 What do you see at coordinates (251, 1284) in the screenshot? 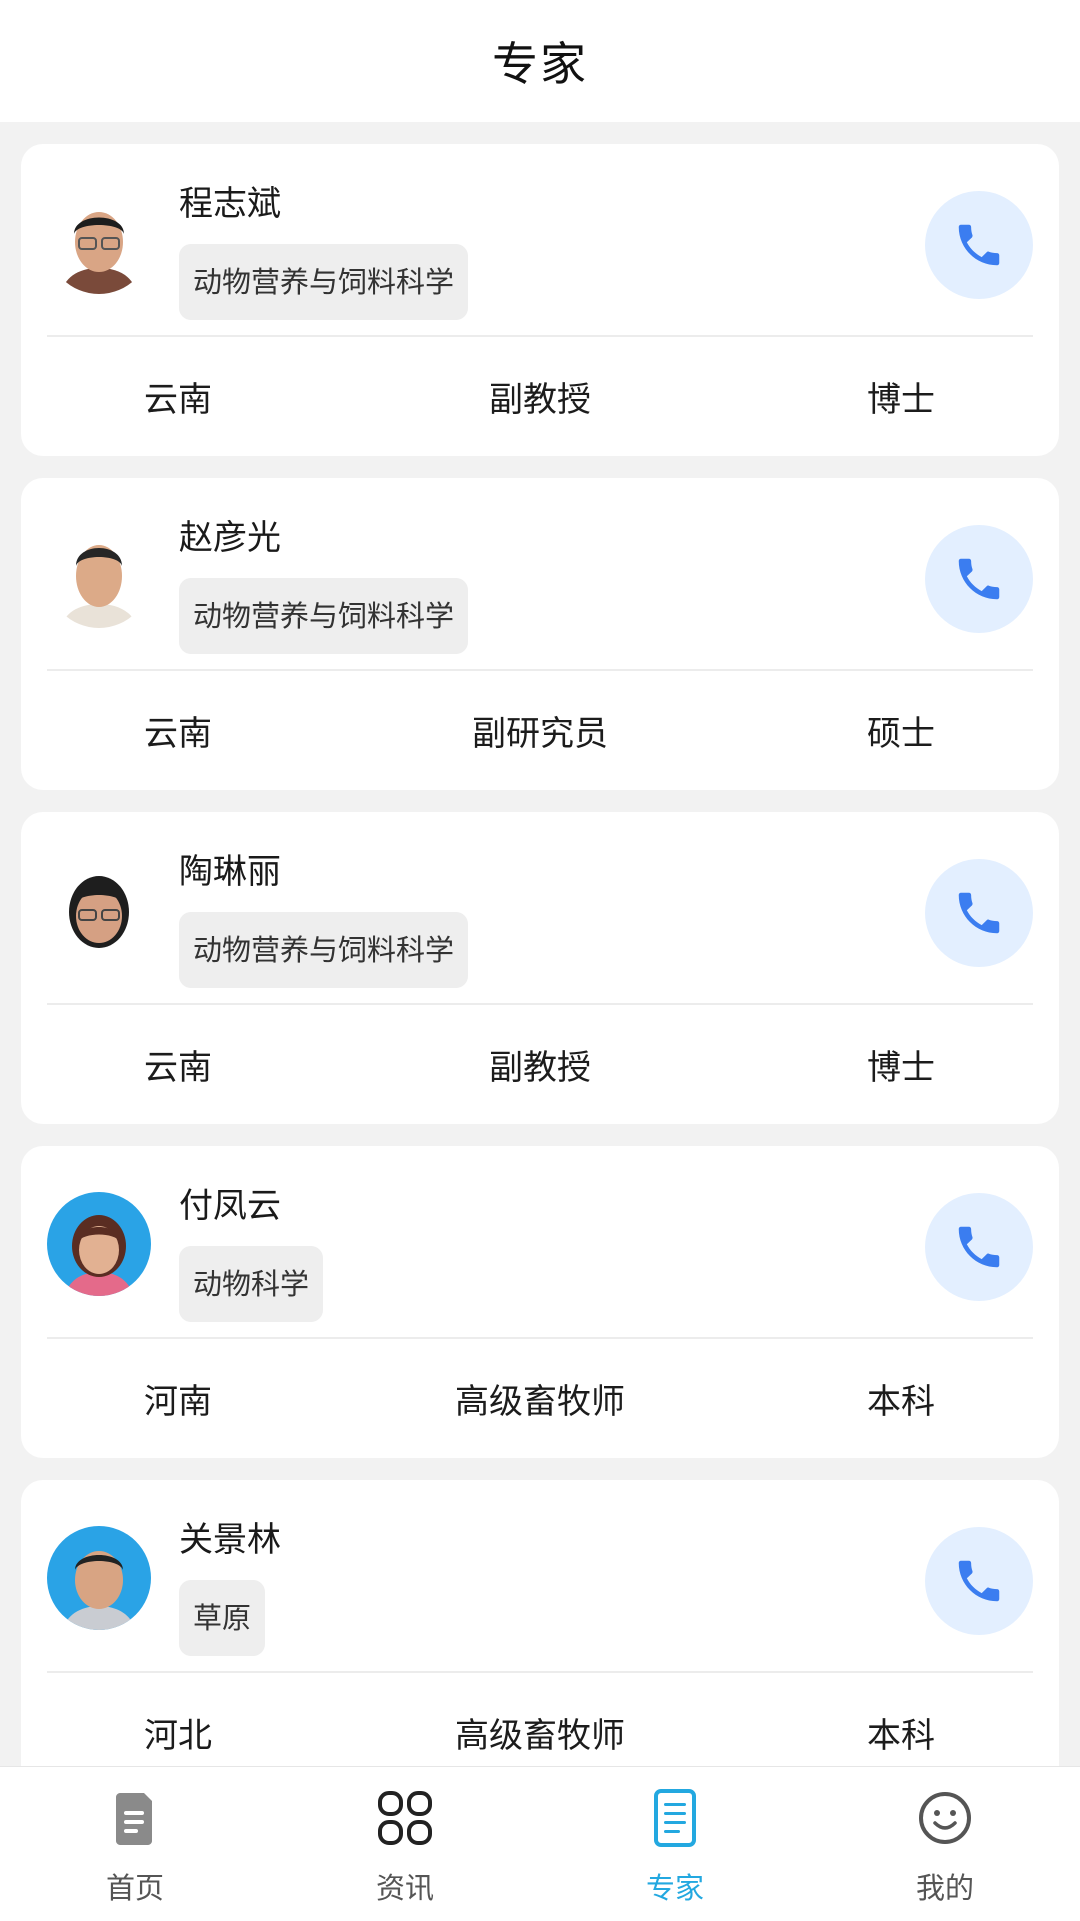
I see `field-tag: 动物科学` at bounding box center [251, 1284].